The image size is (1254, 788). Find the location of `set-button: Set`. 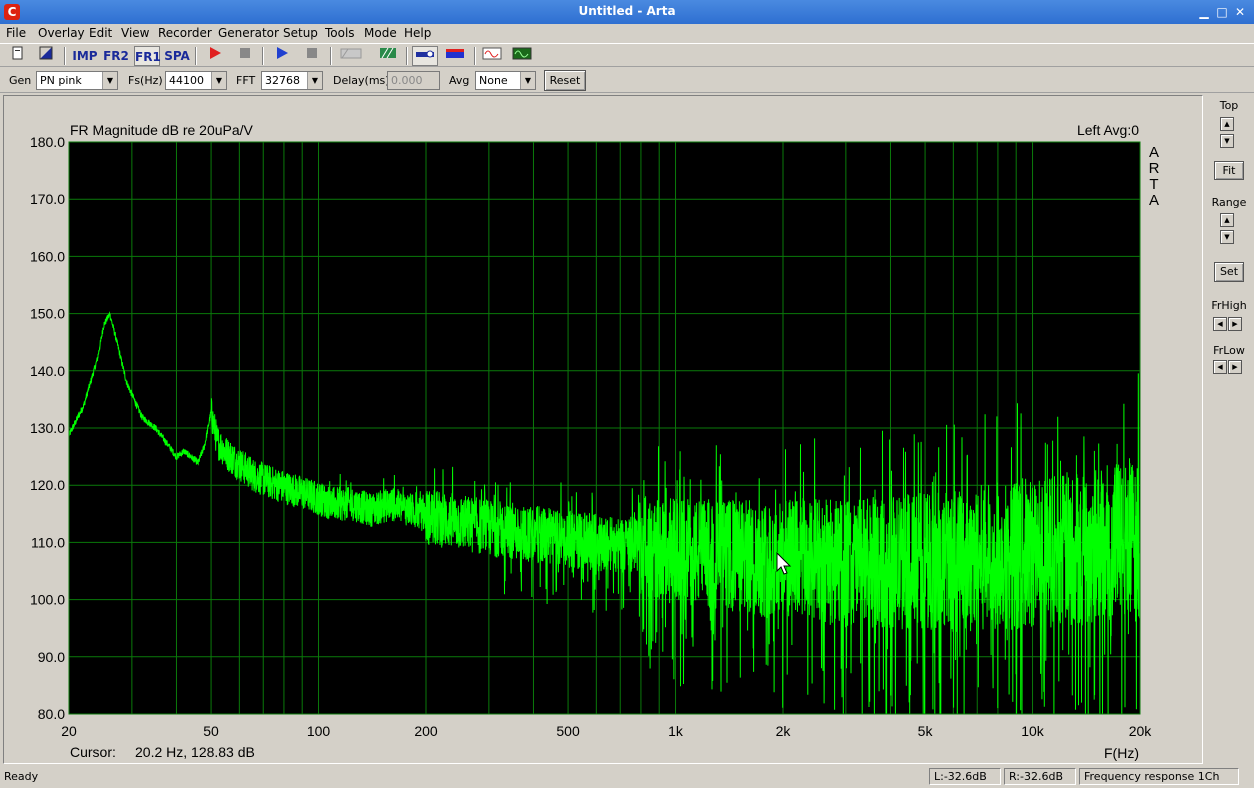

set-button: Set is located at coordinates (1229, 272).